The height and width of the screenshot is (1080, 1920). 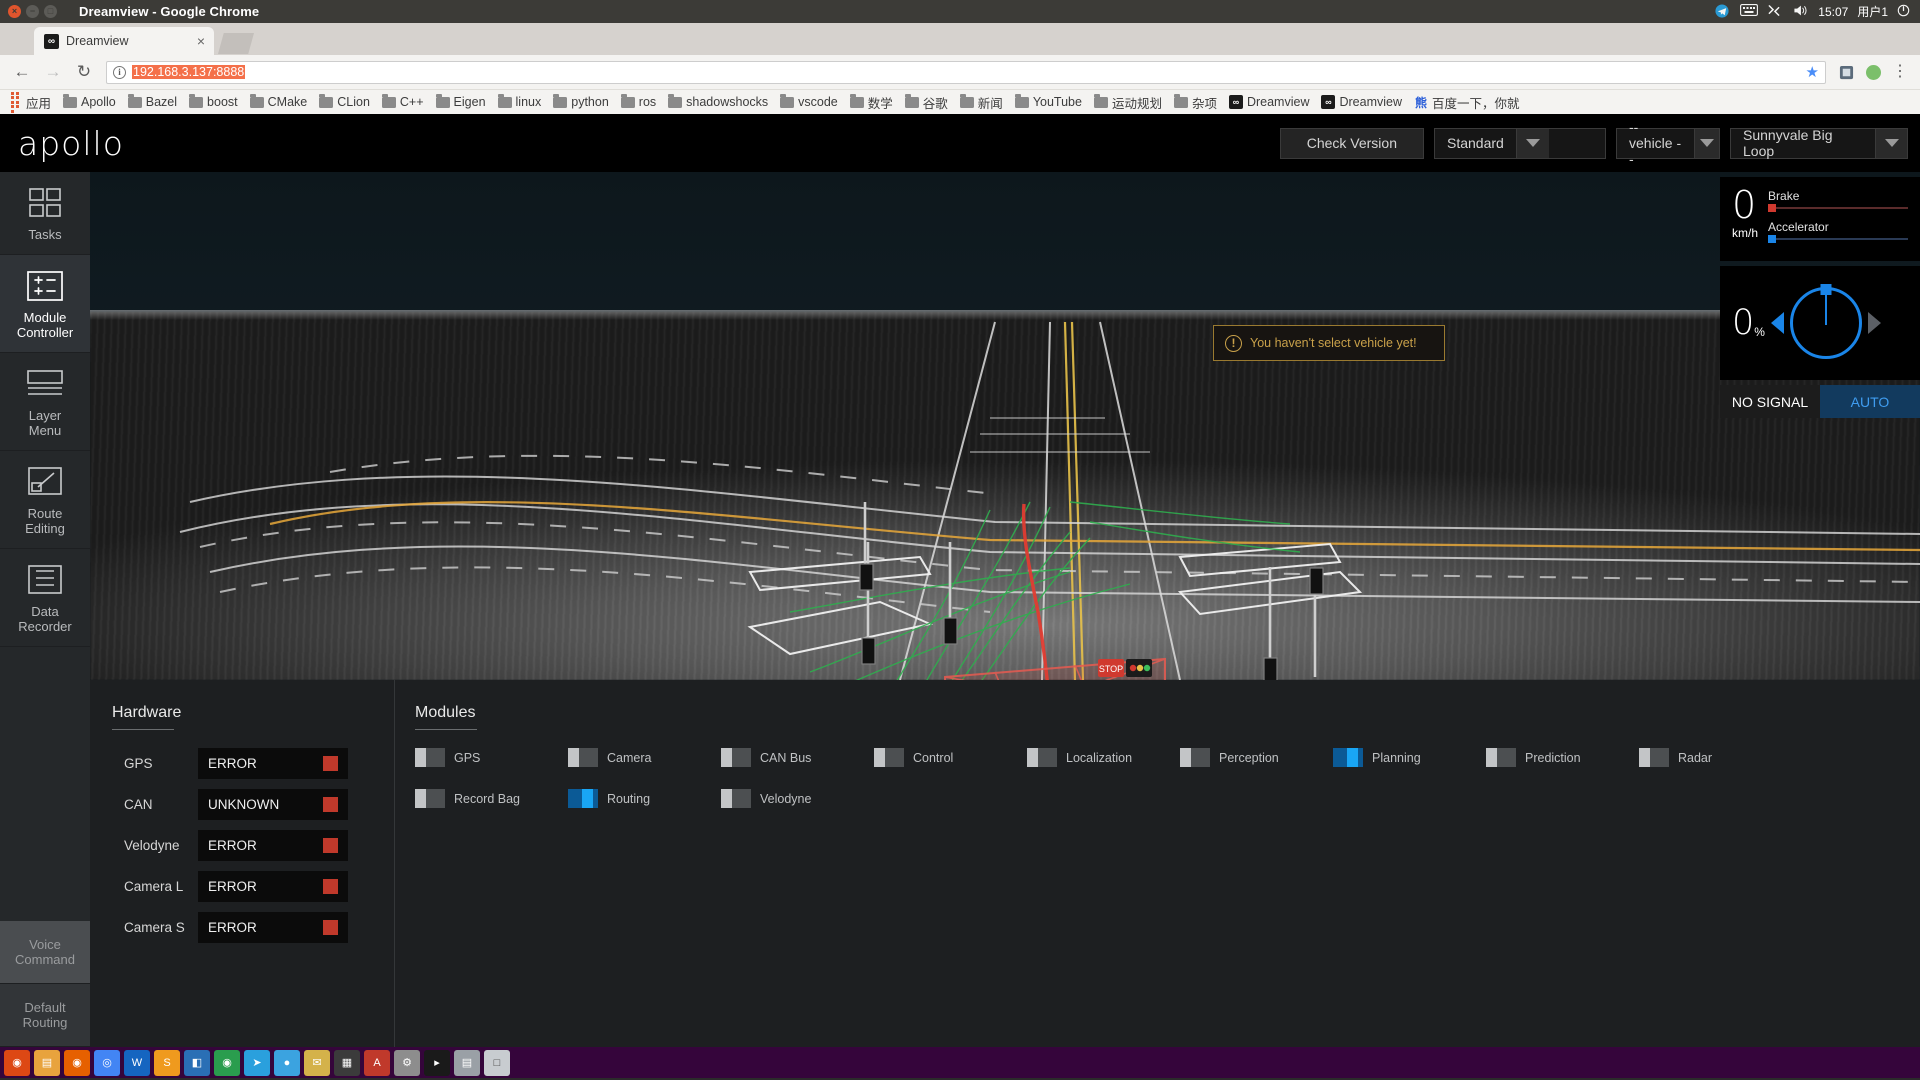 I want to click on back-icon: ←, so click(x=22, y=72).